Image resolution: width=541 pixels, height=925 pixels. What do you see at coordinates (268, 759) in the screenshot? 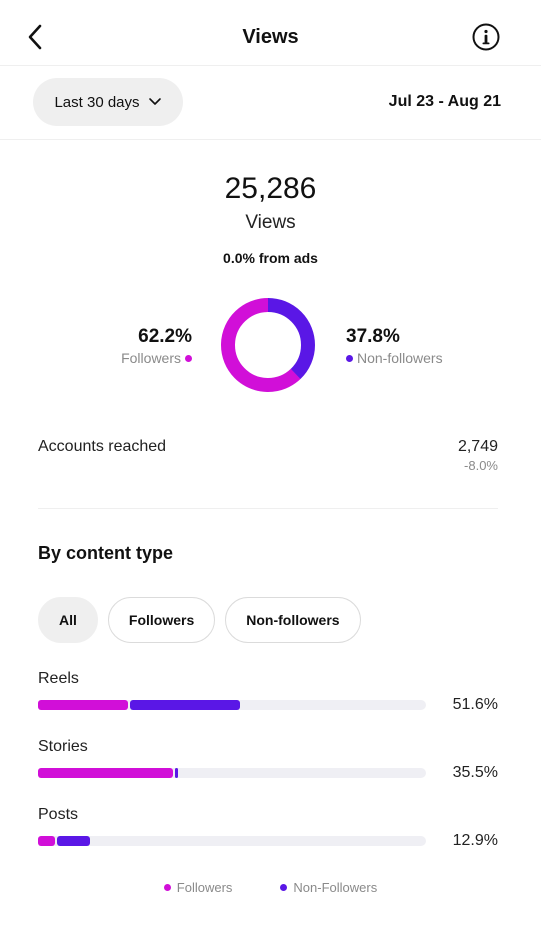
I see `content-type-stories: Stories 35.5%` at bounding box center [268, 759].